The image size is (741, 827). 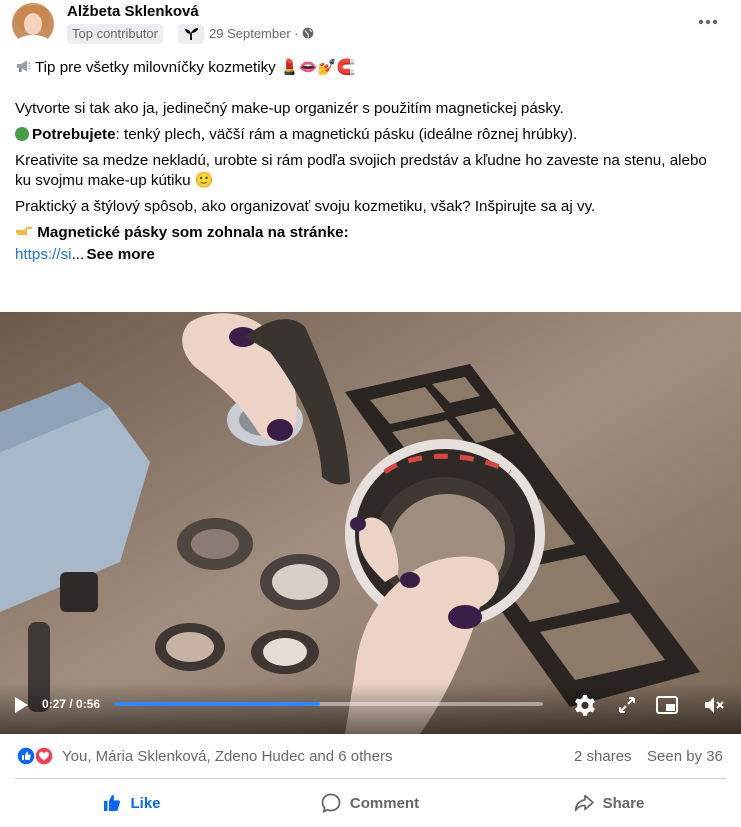 I want to click on comment-button: Comment, so click(x=369, y=803).